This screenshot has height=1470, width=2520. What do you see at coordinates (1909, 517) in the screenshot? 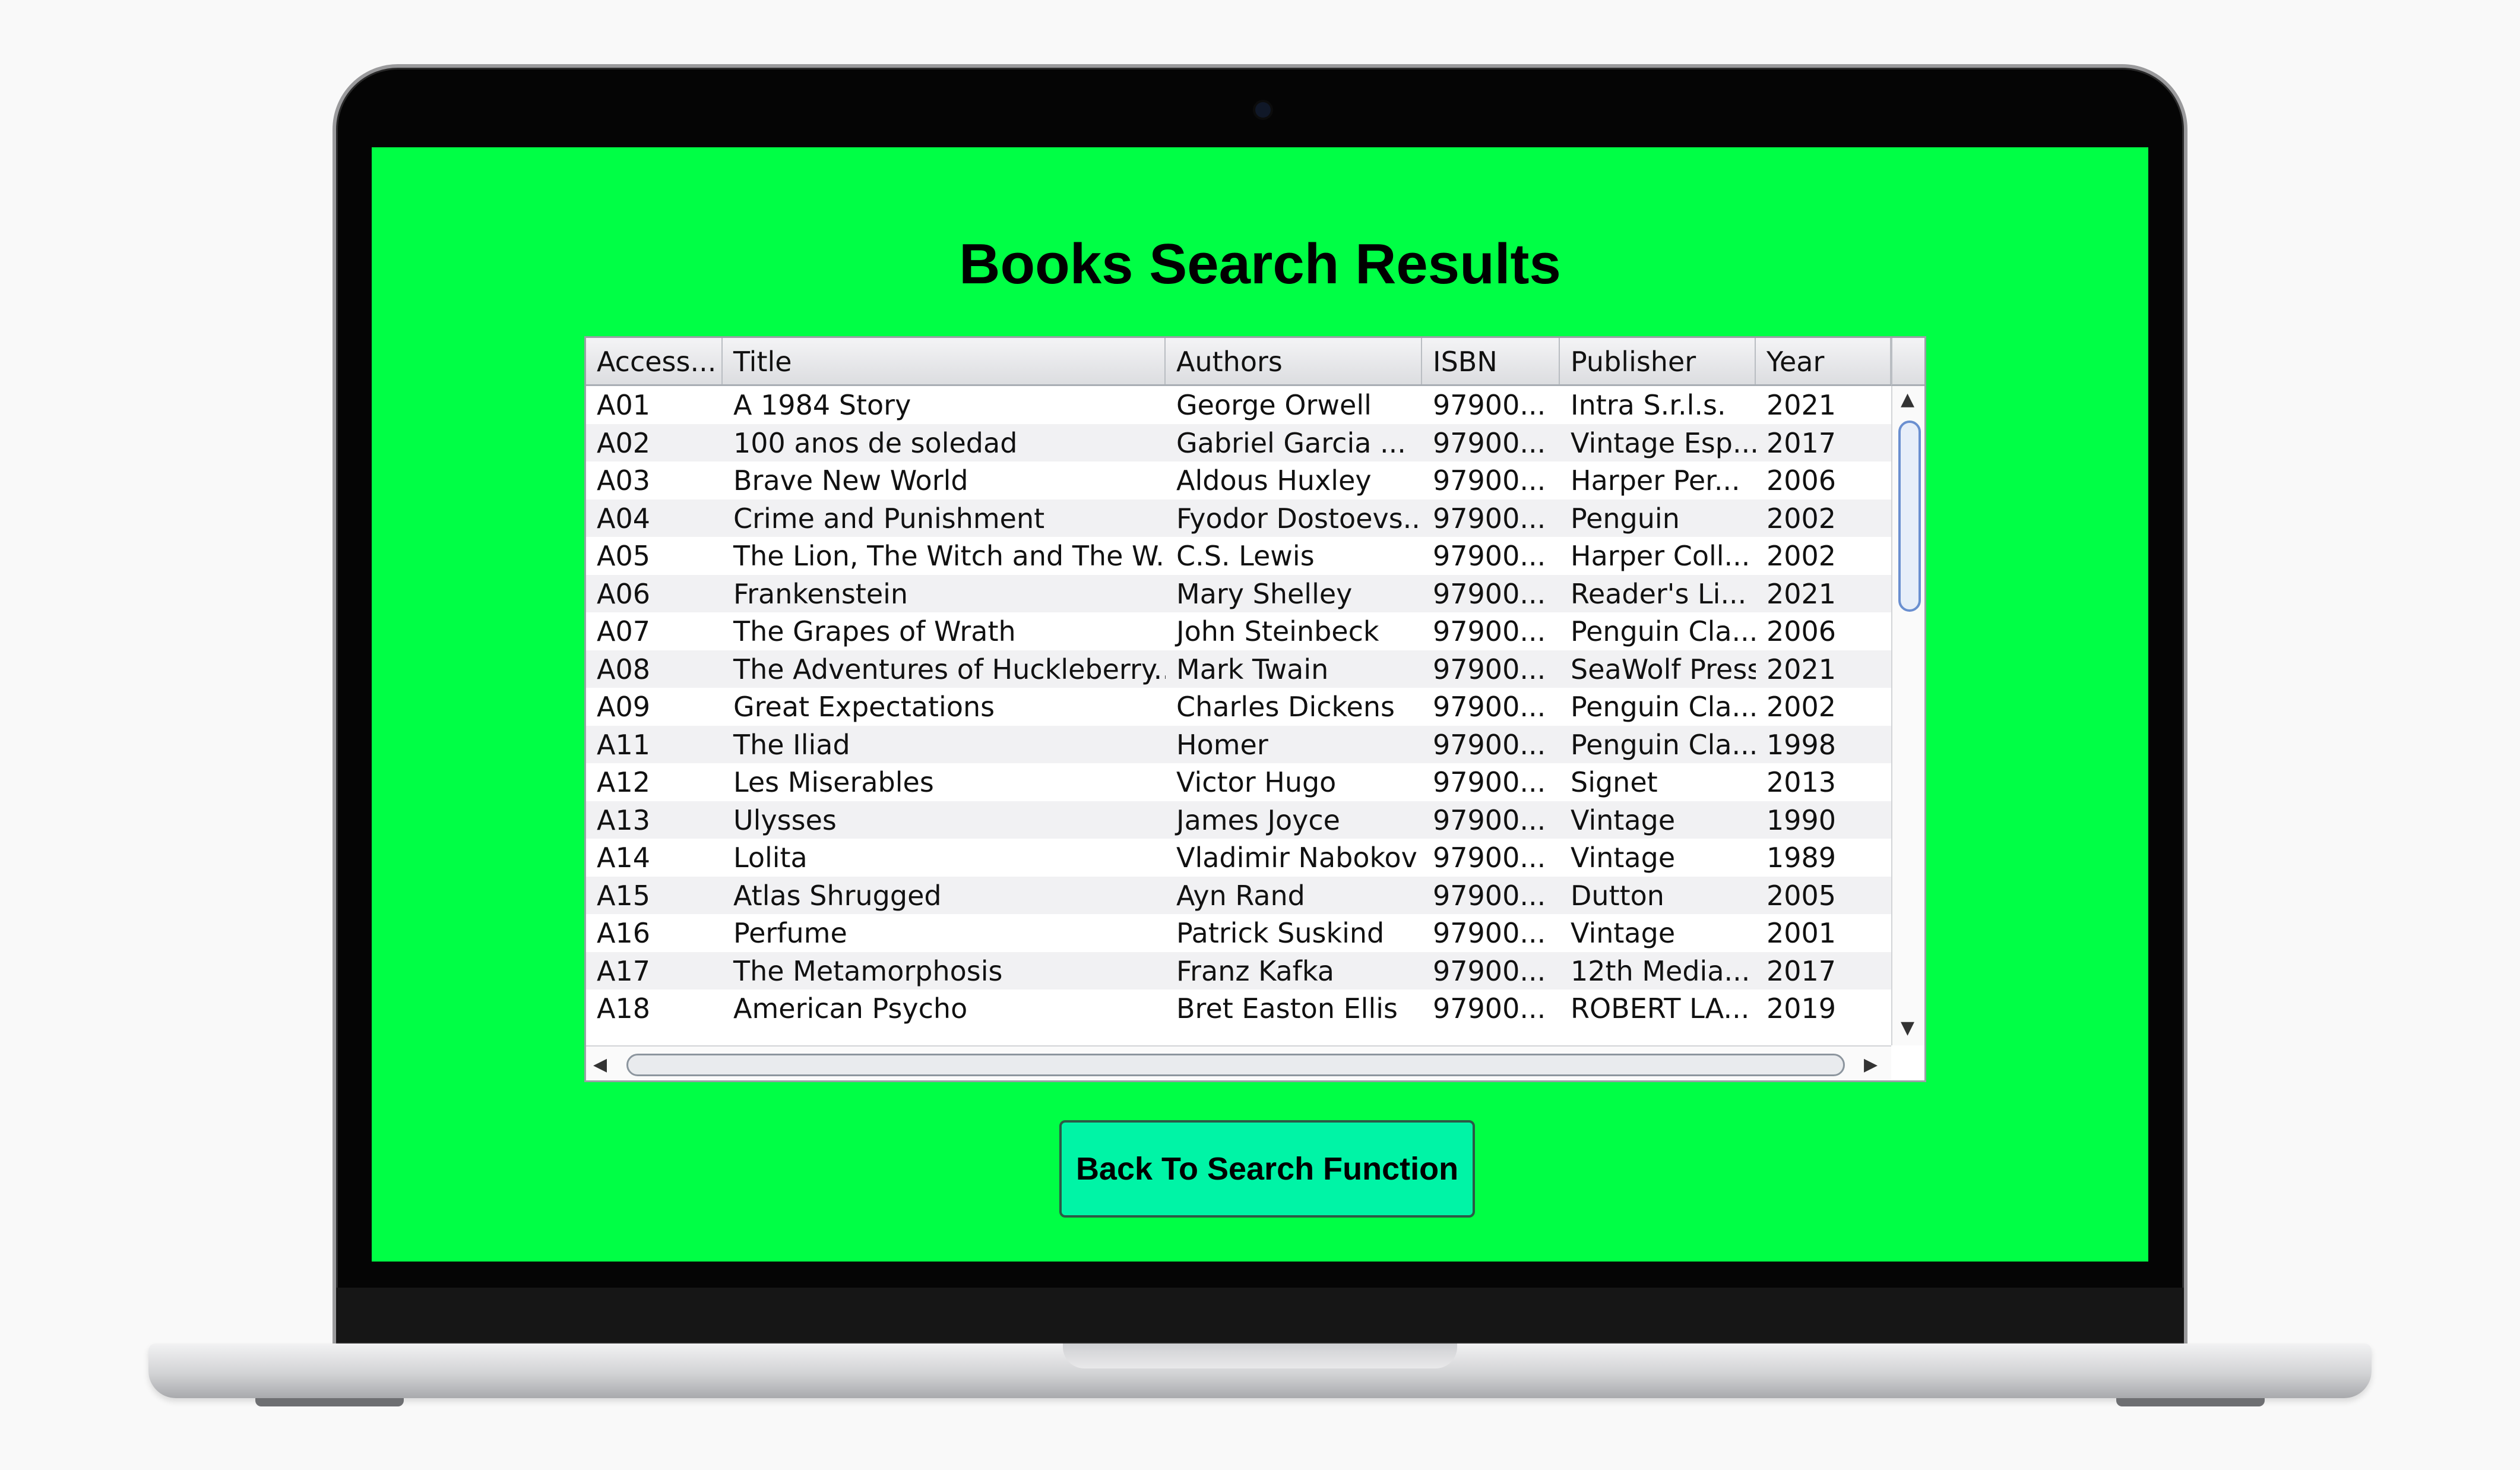
I see `vertical-scroll-thumb` at bounding box center [1909, 517].